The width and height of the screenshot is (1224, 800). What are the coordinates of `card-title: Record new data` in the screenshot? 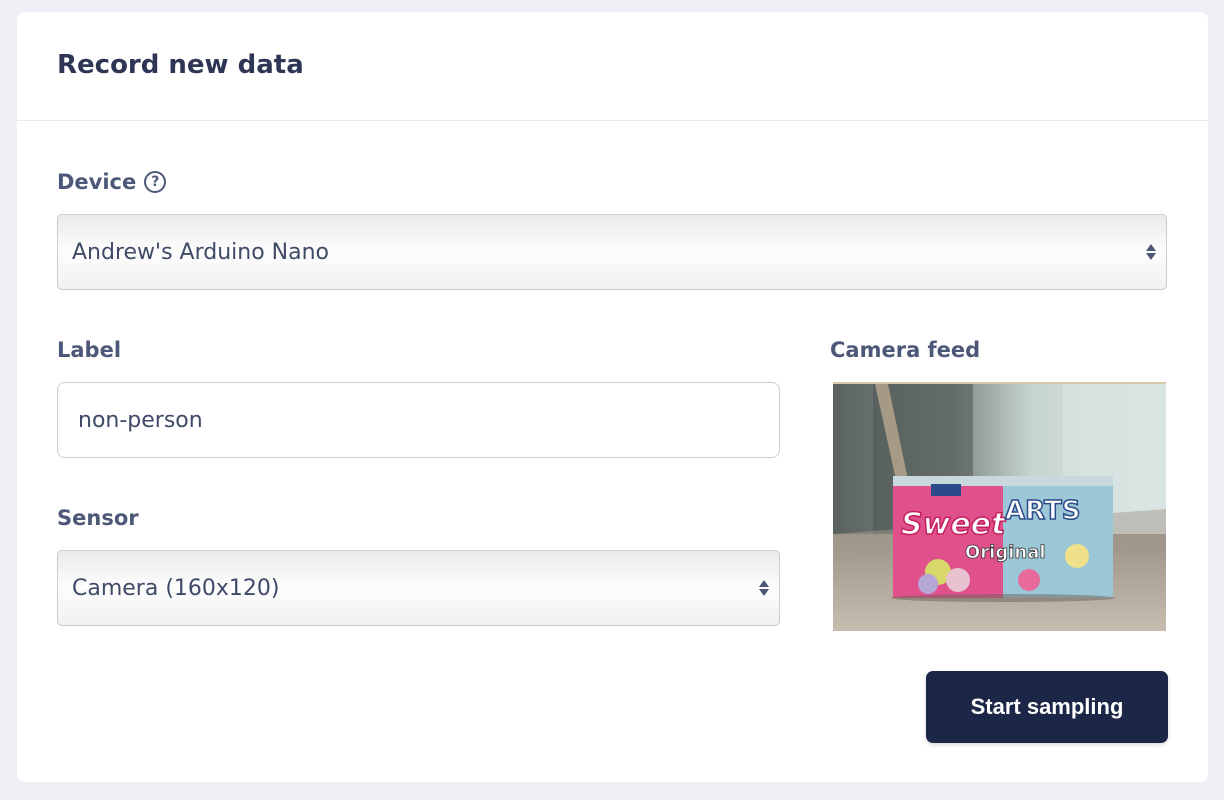 It's located at (180, 65).